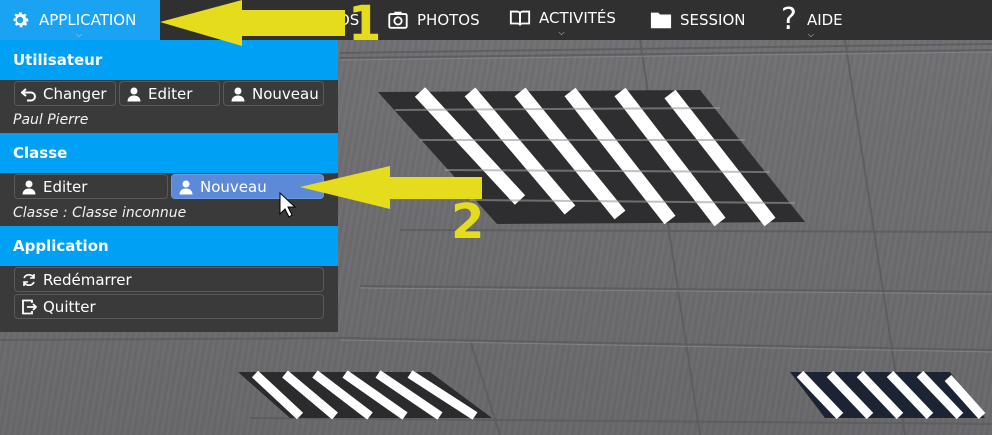 Image resolution: width=992 pixels, height=435 pixels. I want to click on annotation-number-1: 1, so click(365, 26).